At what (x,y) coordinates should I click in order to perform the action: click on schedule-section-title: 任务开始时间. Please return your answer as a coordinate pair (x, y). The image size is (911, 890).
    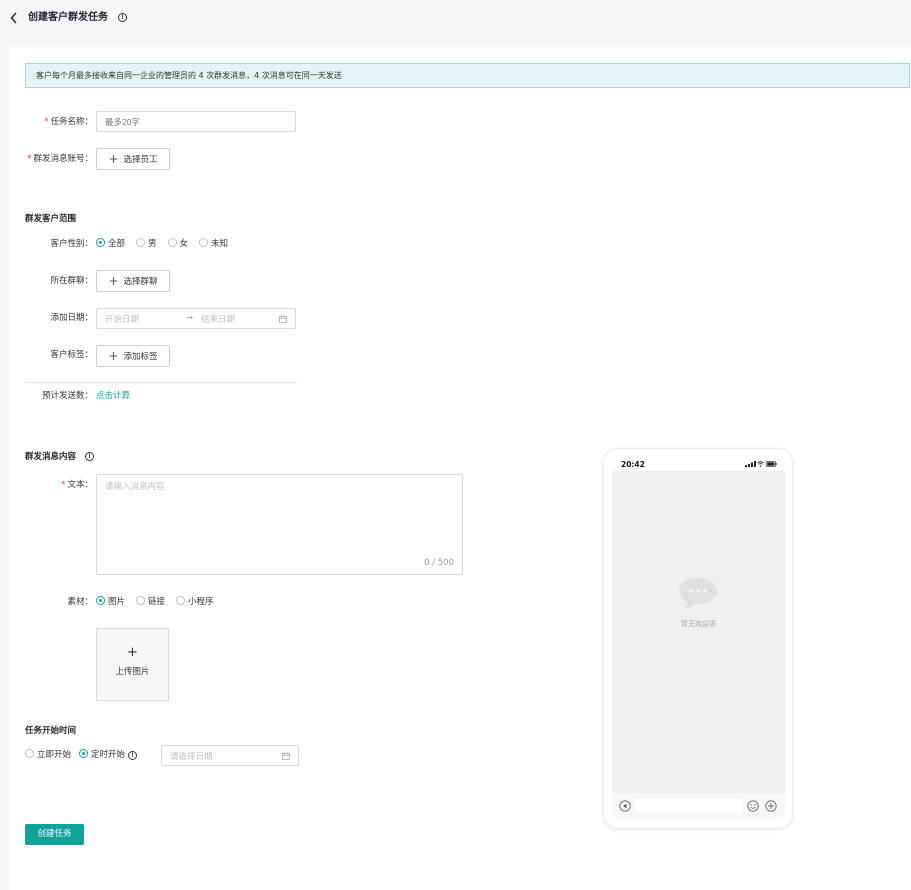
    Looking at the image, I should click on (51, 731).